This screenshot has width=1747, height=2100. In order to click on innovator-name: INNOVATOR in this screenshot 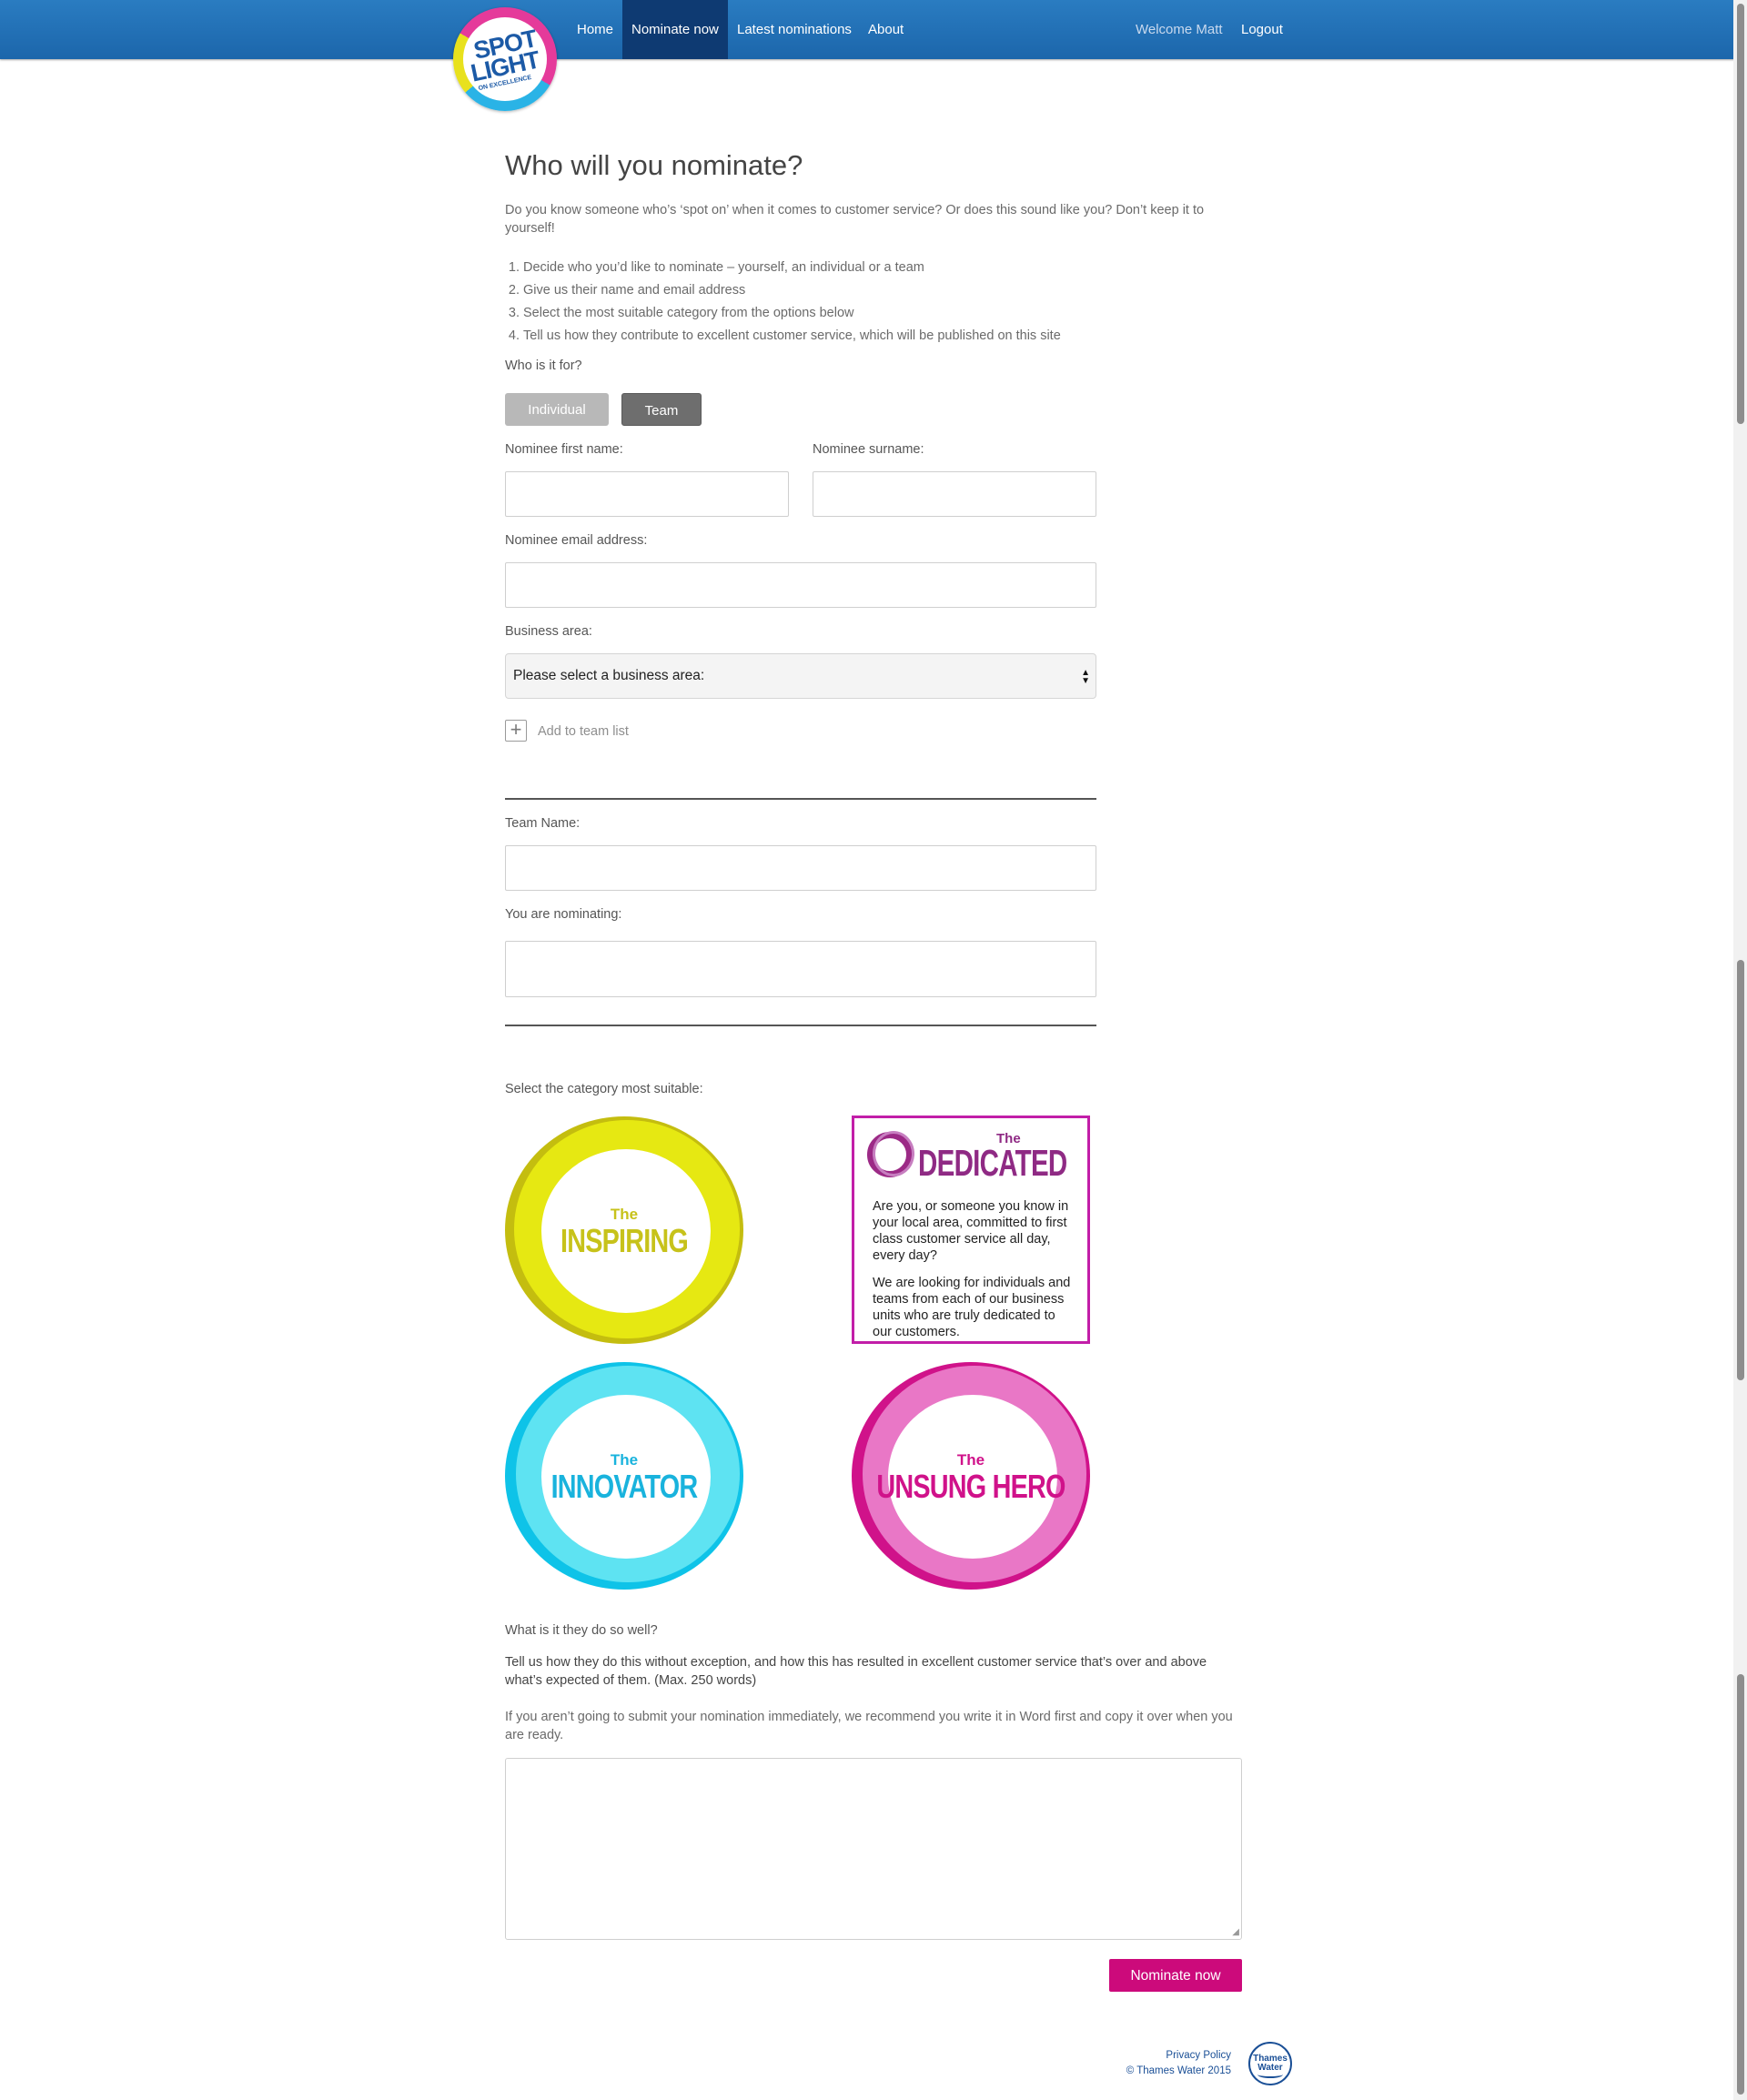, I will do `click(625, 1486)`.